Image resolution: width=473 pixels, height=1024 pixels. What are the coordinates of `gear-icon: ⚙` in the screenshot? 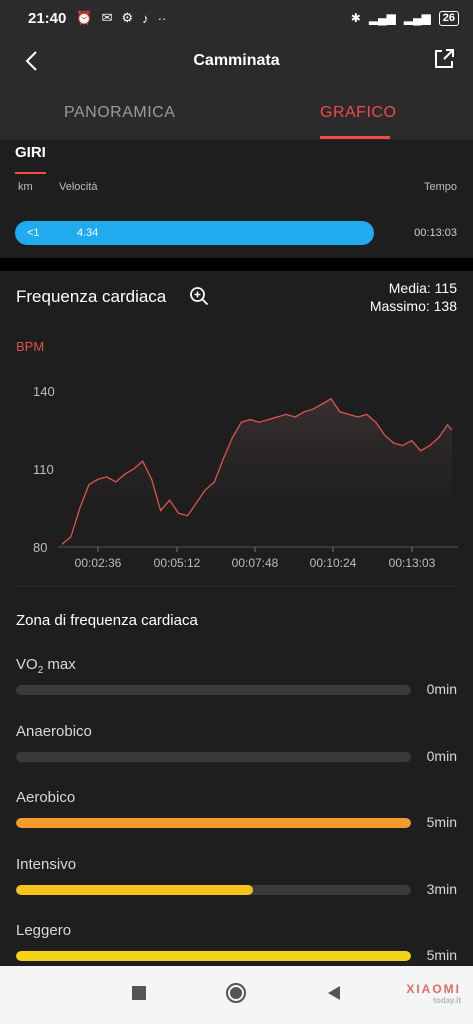 It's located at (127, 17).